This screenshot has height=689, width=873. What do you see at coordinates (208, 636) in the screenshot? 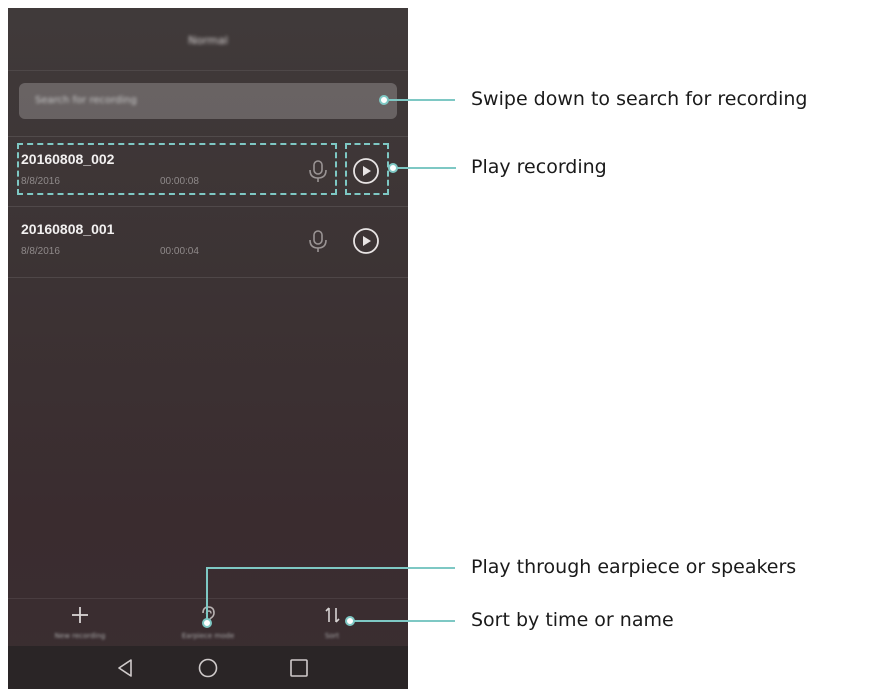
I see `earpiece-mode-label: Earpiece mode` at bounding box center [208, 636].